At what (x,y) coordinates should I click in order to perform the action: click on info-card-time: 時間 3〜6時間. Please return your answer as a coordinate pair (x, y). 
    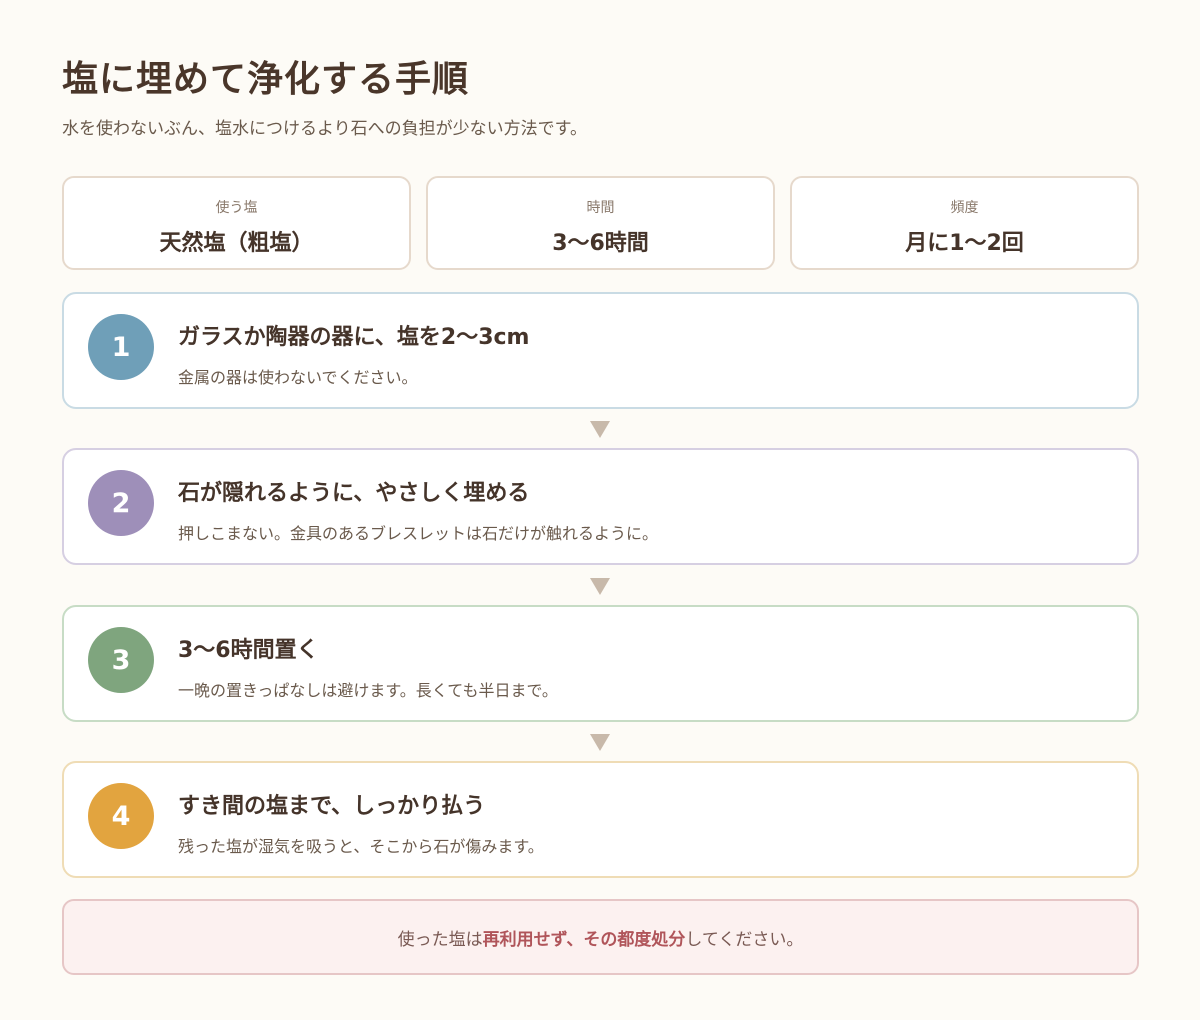
    Looking at the image, I should click on (600, 223).